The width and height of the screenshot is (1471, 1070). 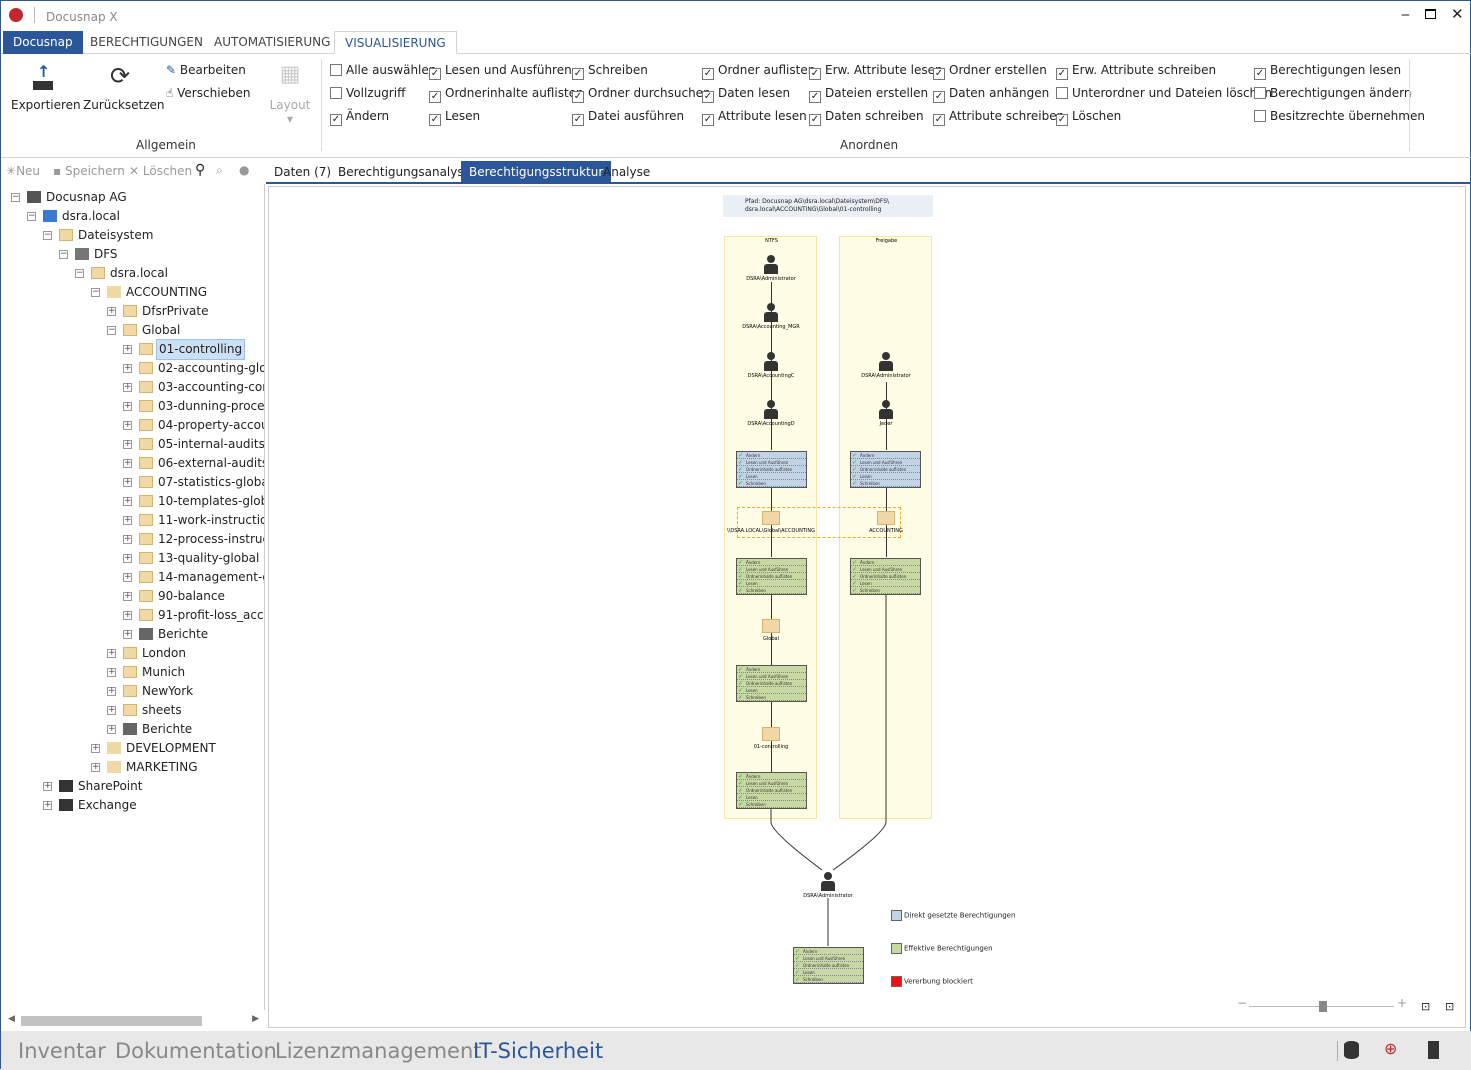 I want to click on tree-node: − Dateisystem, so click(x=153, y=235).